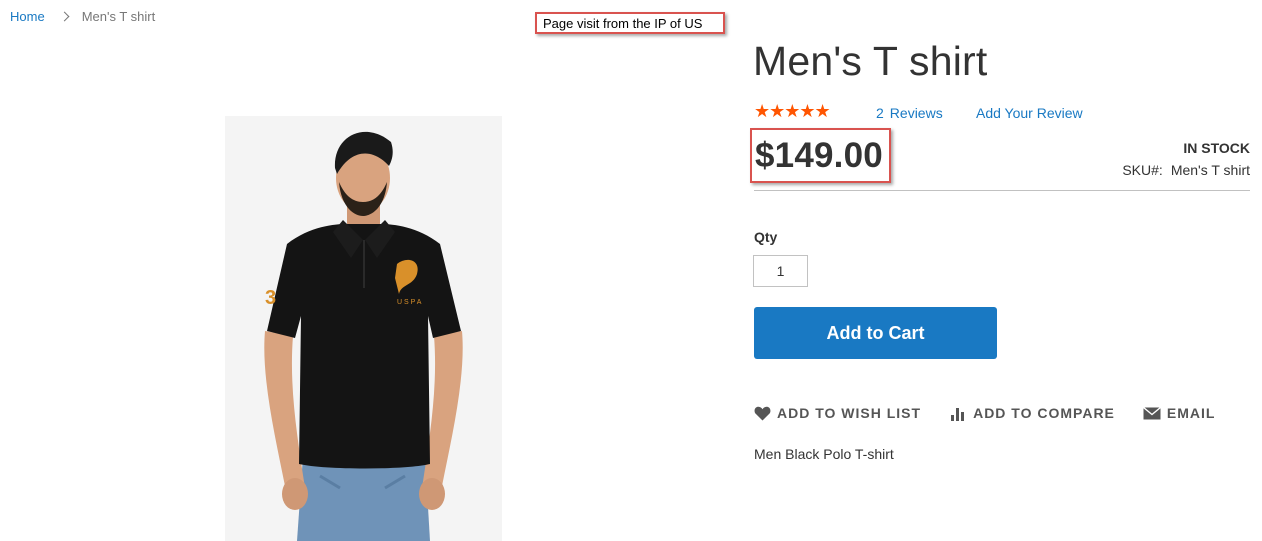  I want to click on bar-chart-icon, so click(958, 414).